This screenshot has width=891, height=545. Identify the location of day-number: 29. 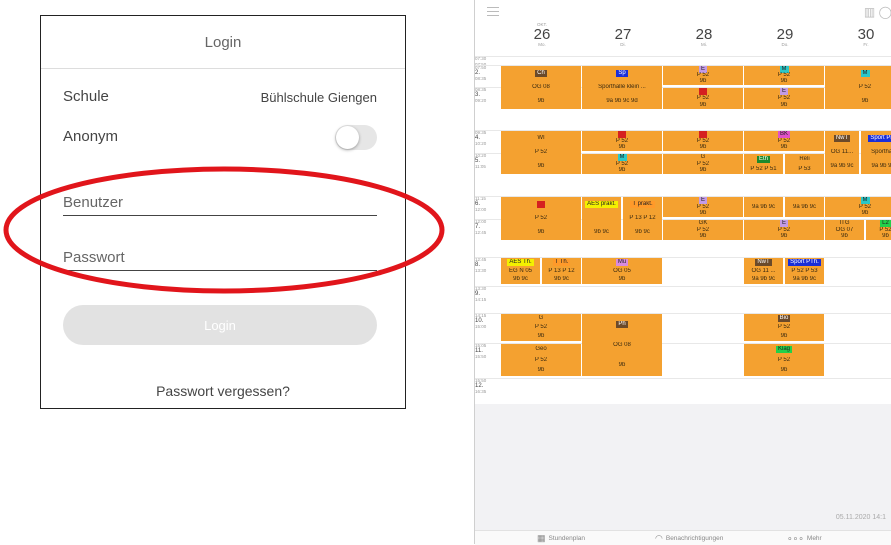
(785, 34).